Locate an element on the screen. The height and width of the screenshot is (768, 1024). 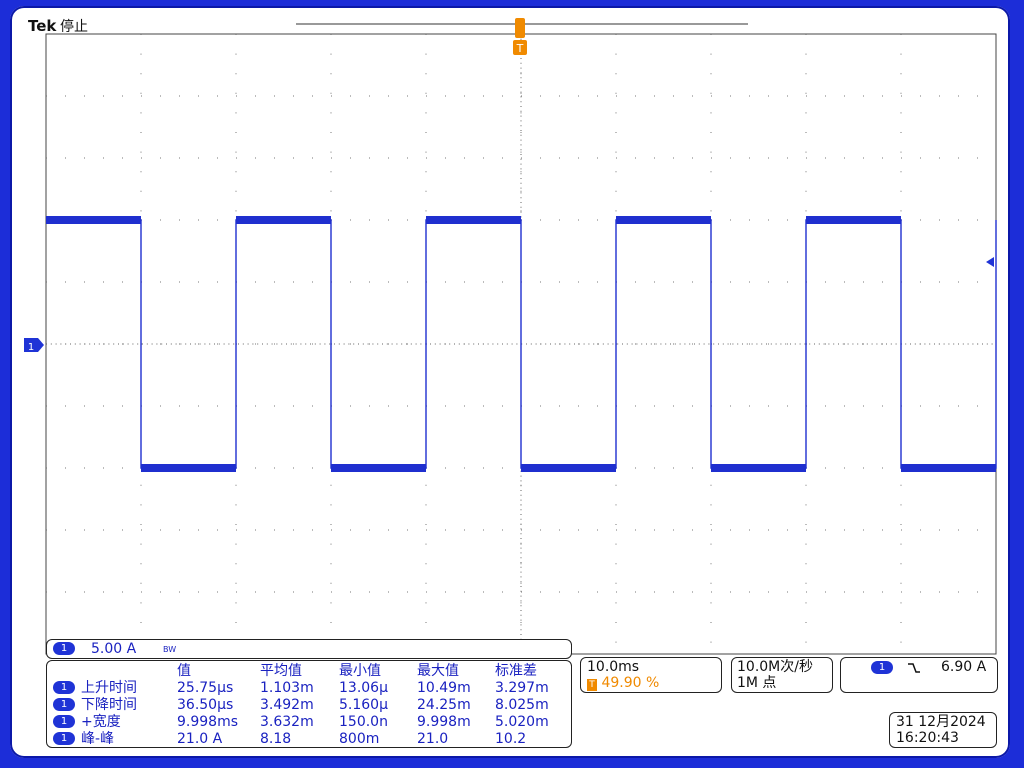
row-max: 24.25m is located at coordinates (444, 705).